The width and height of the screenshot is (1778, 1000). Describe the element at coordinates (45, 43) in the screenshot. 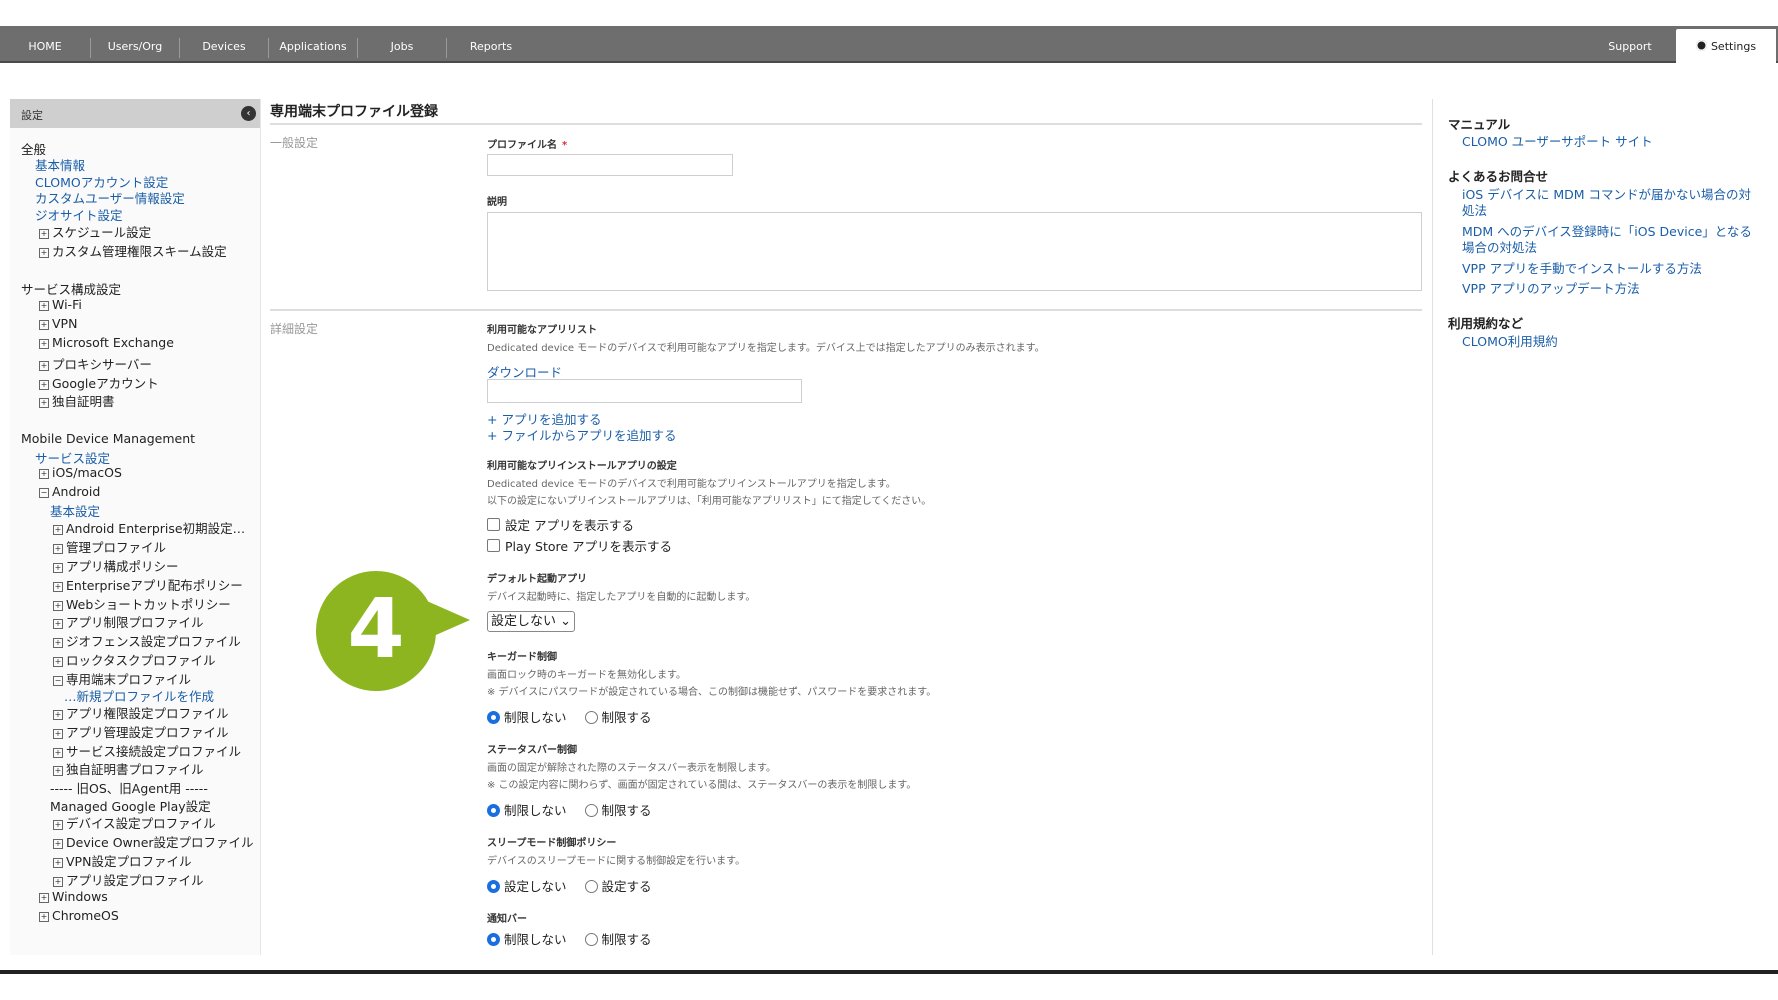

I see `nav-home: HOME` at that location.